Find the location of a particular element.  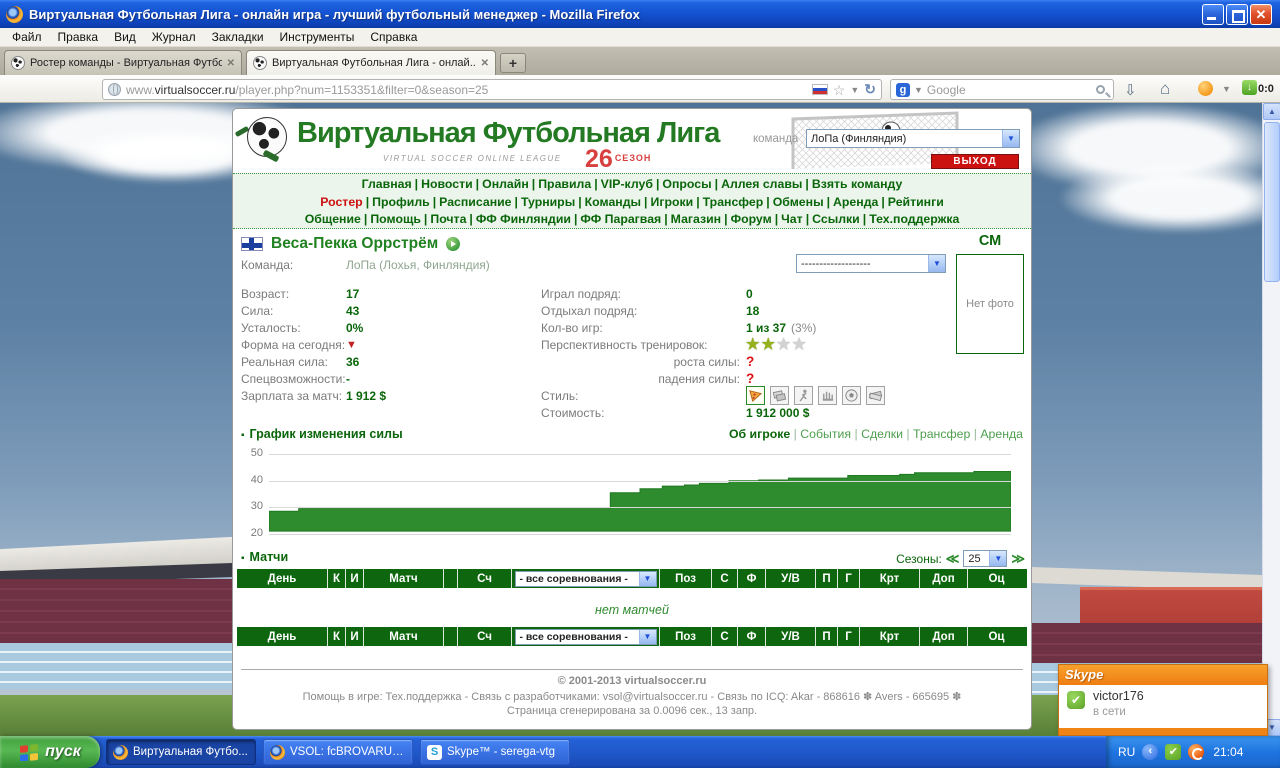

style-banknotes-icon is located at coordinates (875, 395).